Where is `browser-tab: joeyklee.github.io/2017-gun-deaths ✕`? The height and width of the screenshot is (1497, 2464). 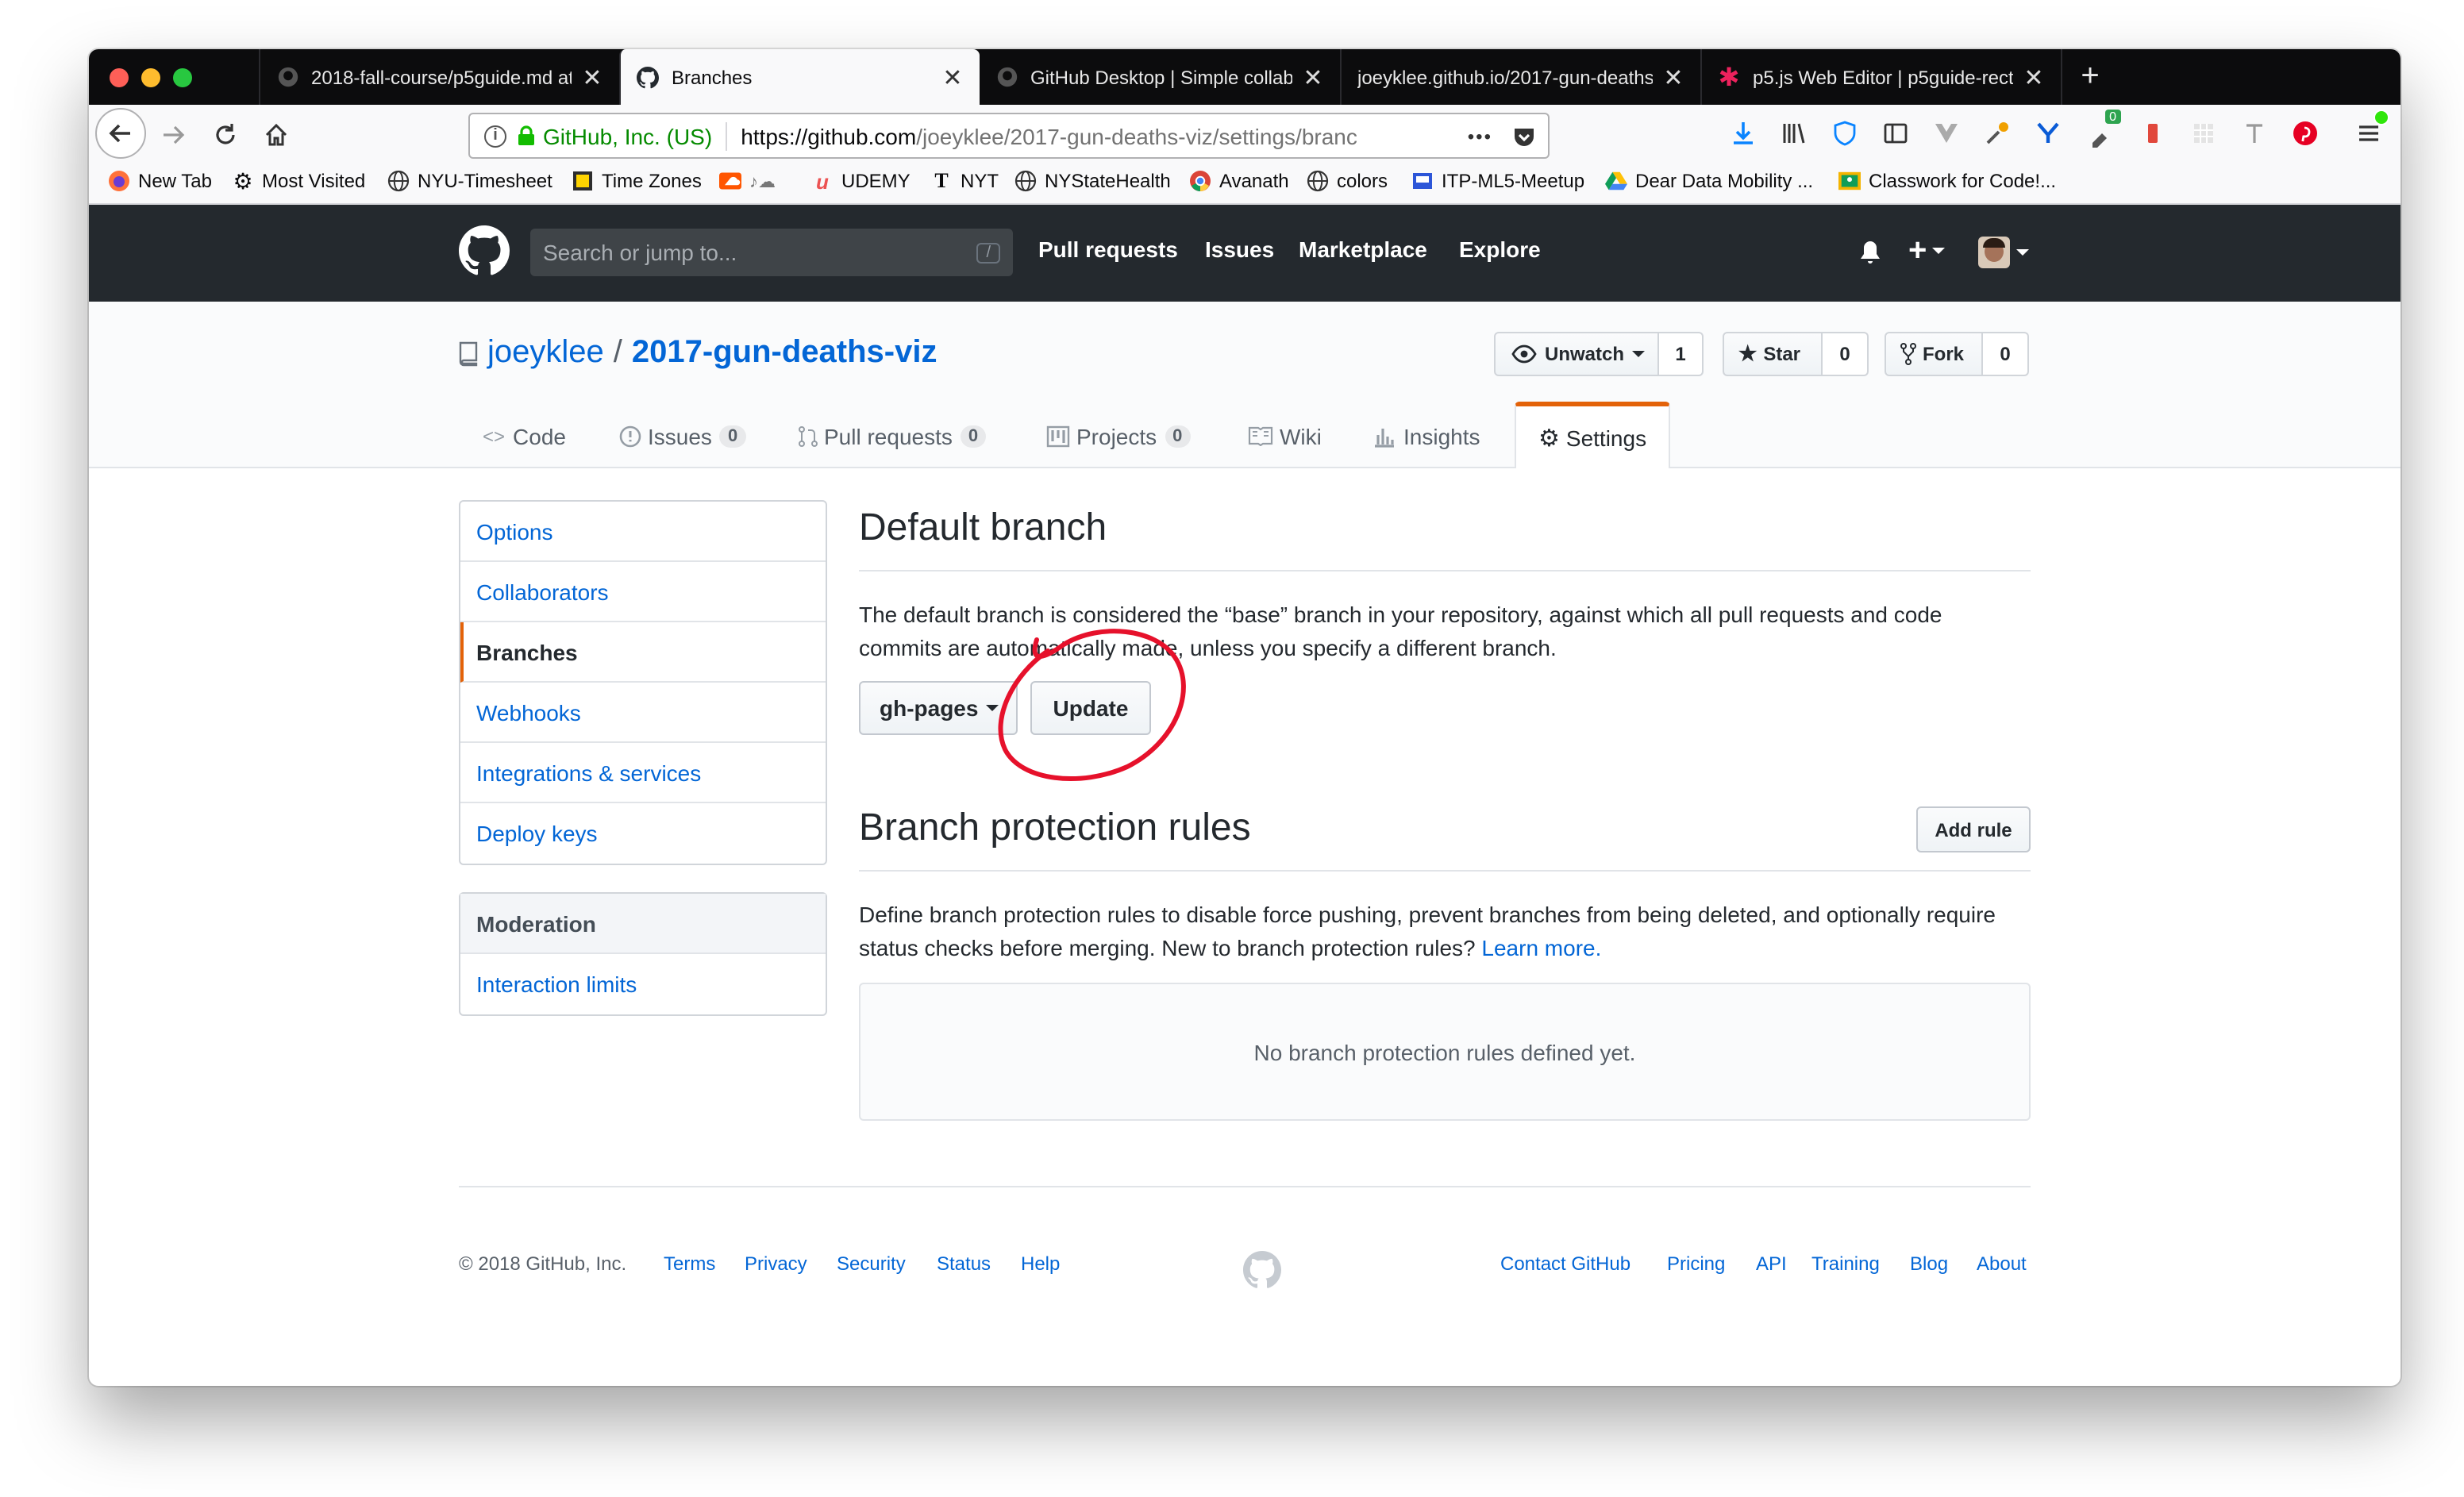 browser-tab: joeyklee.github.io/2017-gun-deaths ✕ is located at coordinates (1520, 77).